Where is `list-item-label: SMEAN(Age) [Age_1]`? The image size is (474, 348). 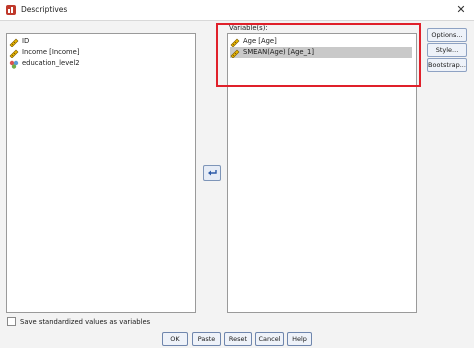
list-item-label: SMEAN(Age) [Age_1] is located at coordinates (278, 52).